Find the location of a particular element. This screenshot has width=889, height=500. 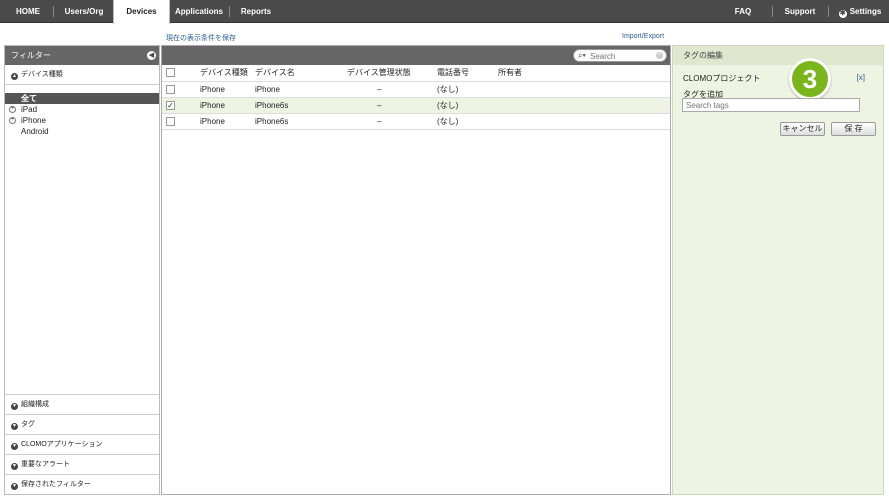

remove-tag-button: [x] is located at coordinates (861, 77).